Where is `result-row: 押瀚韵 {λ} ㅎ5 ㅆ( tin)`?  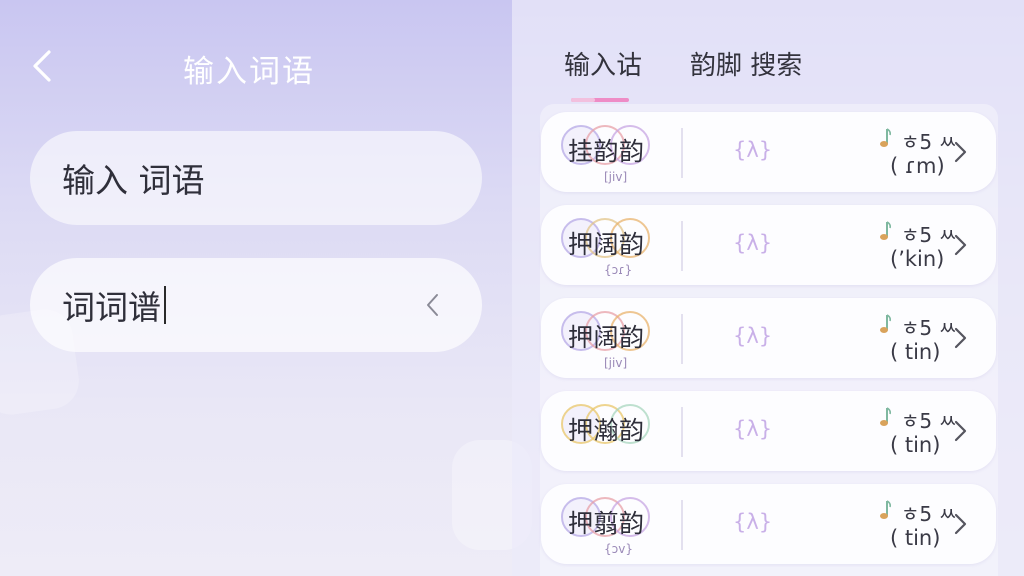 result-row: 押瀚韵 {λ} ㅎ5 ㅆ( tin) is located at coordinates (768, 431).